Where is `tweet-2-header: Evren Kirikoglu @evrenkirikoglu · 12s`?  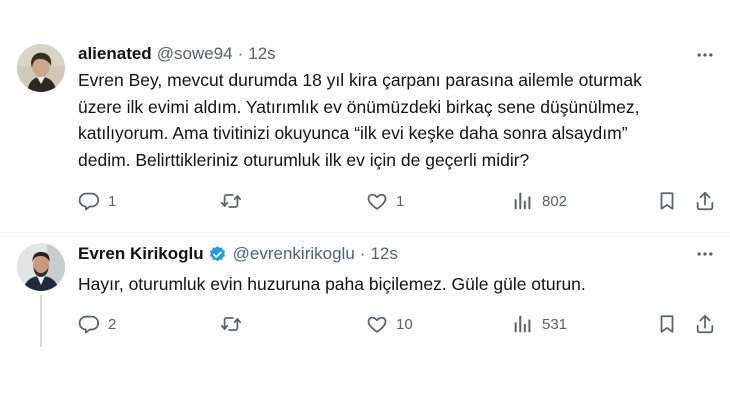
tweet-2-header: Evren Kirikoglu @evrenkirikoglu · 12s is located at coordinates (238, 254).